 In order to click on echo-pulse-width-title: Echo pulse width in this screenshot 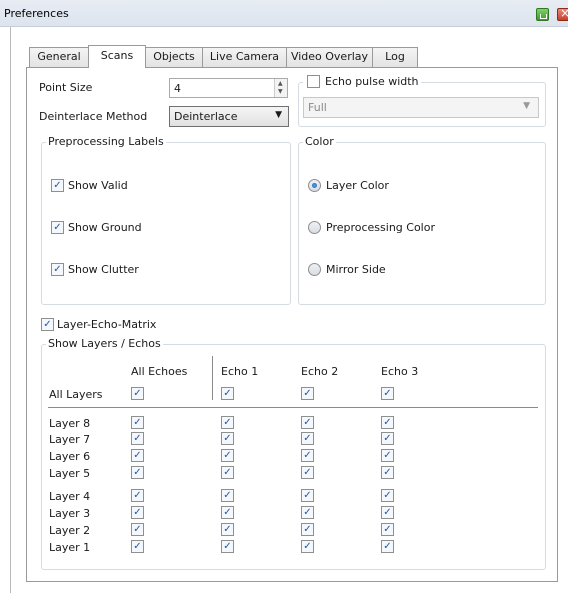, I will do `click(362, 81)`.